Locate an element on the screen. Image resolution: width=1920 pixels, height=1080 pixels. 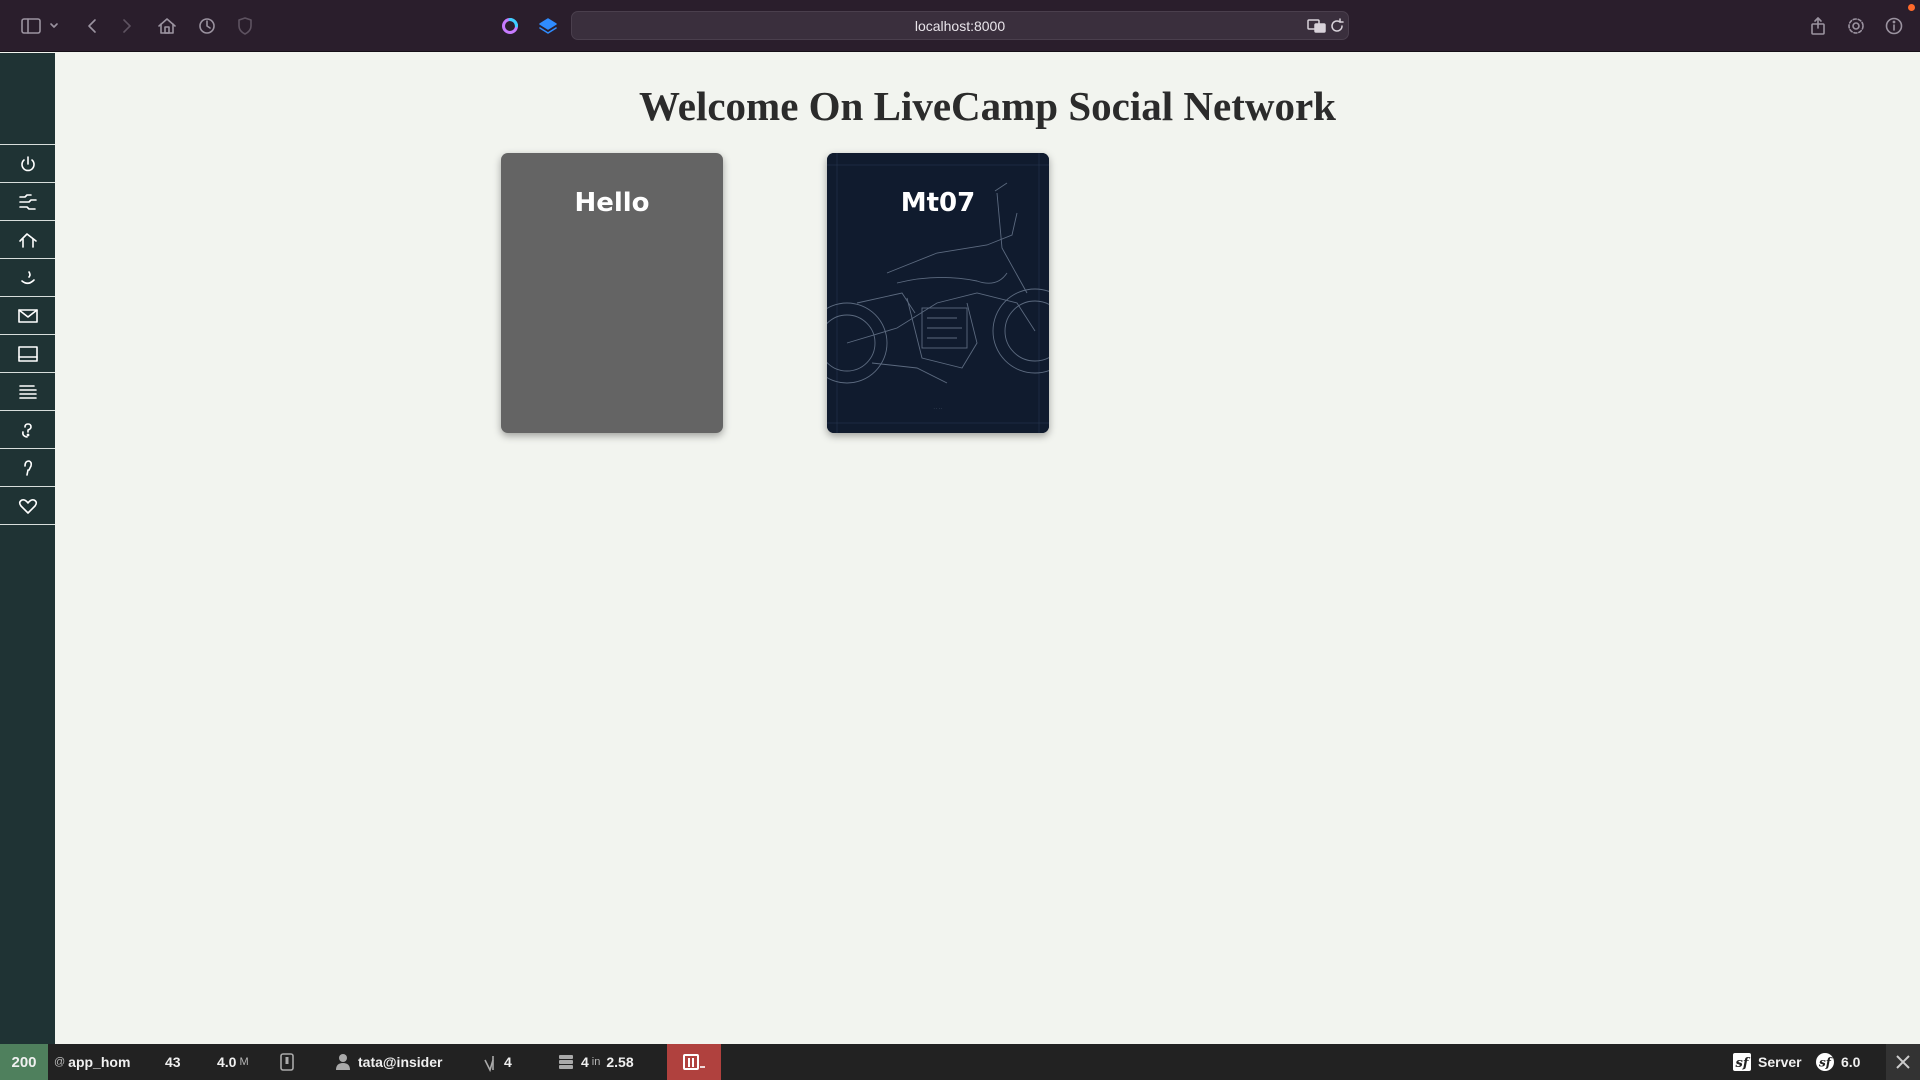
security-panel: tata@insider is located at coordinates (388, 1062).